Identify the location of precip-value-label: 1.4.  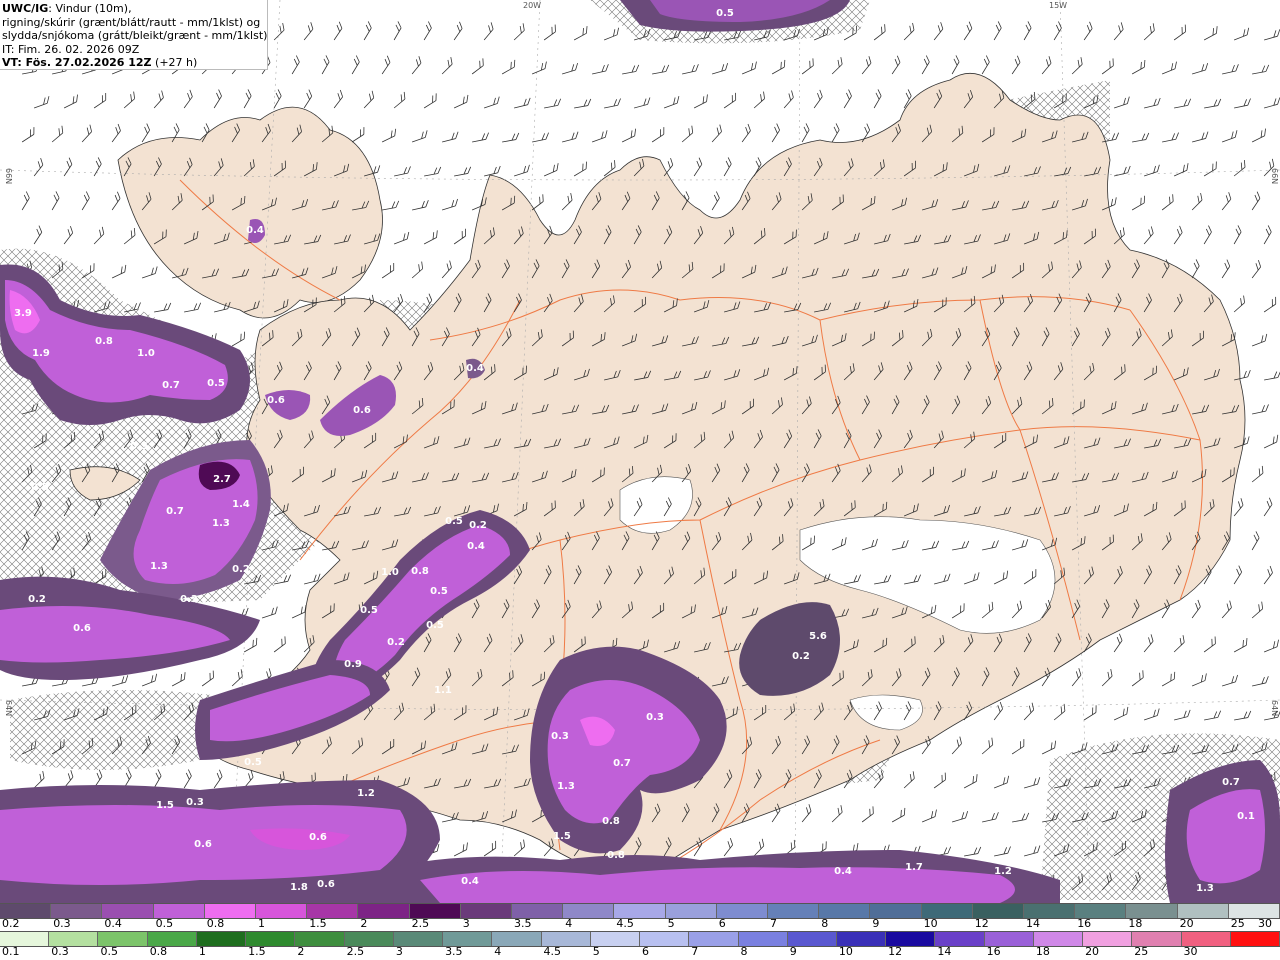
(241, 504).